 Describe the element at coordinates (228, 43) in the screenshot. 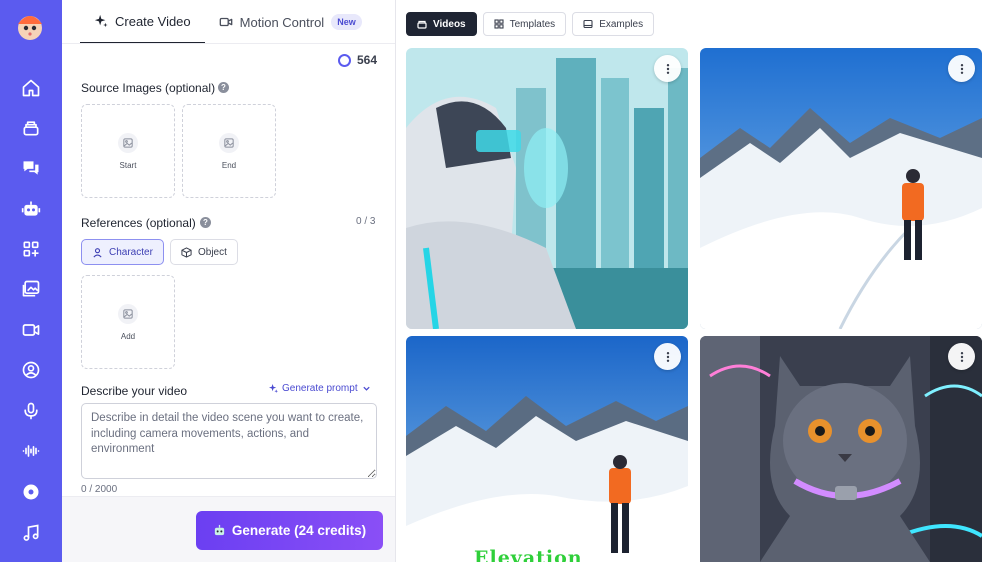

I see `tabs-divider` at that location.